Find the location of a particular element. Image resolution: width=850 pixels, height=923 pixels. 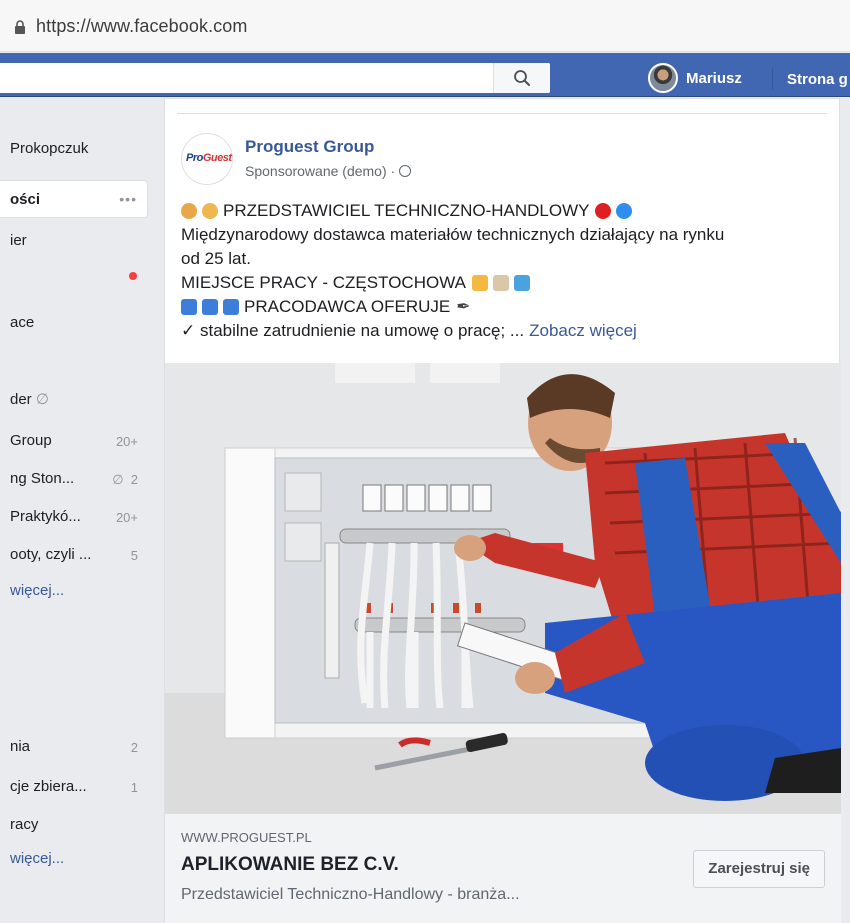

sidebar-item-count: 1 is located at coordinates (134, 787).